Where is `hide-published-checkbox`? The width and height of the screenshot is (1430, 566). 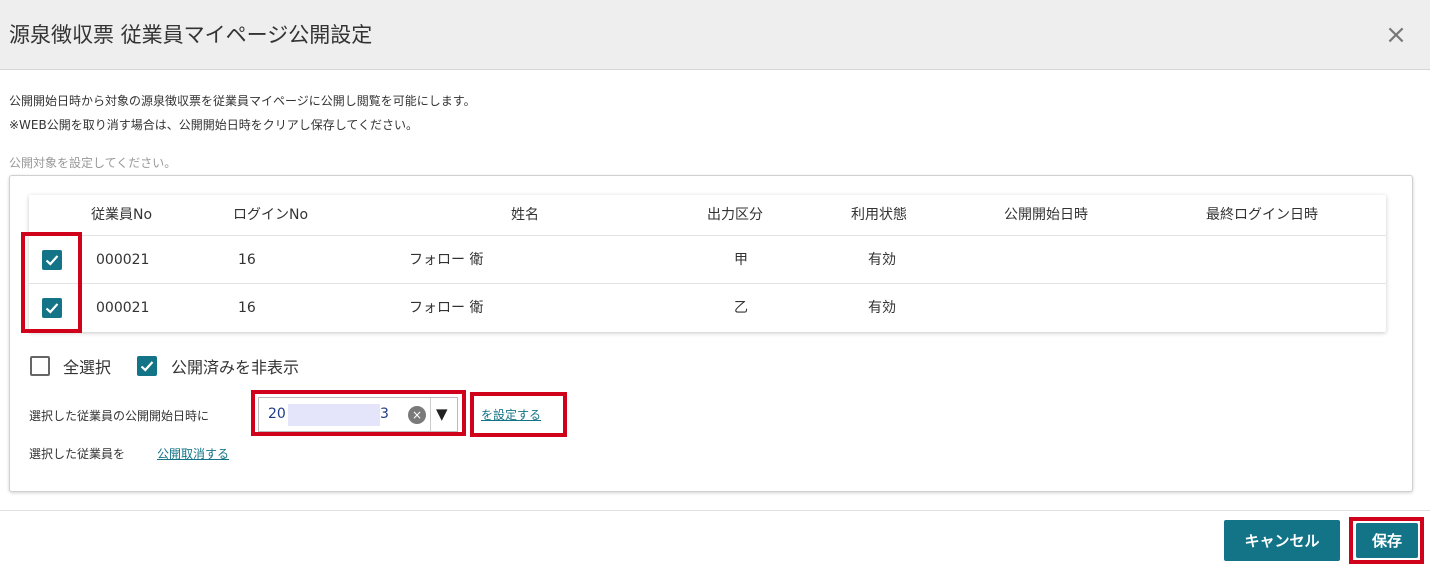
hide-published-checkbox is located at coordinates (147, 366).